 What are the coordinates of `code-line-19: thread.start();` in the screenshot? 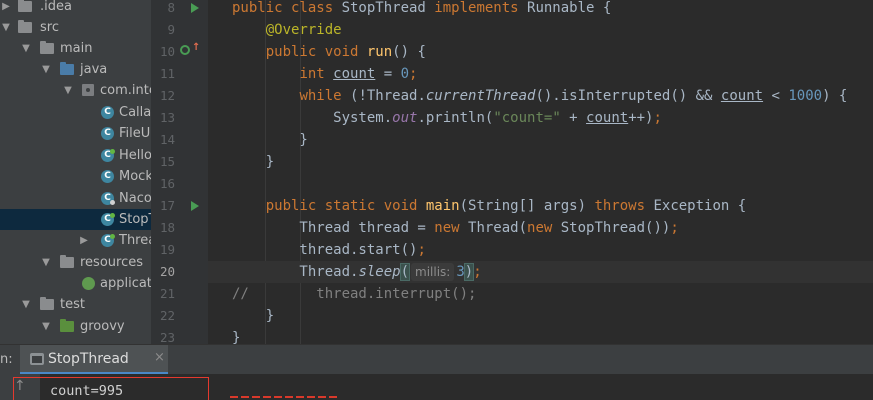 It's located at (540, 250).